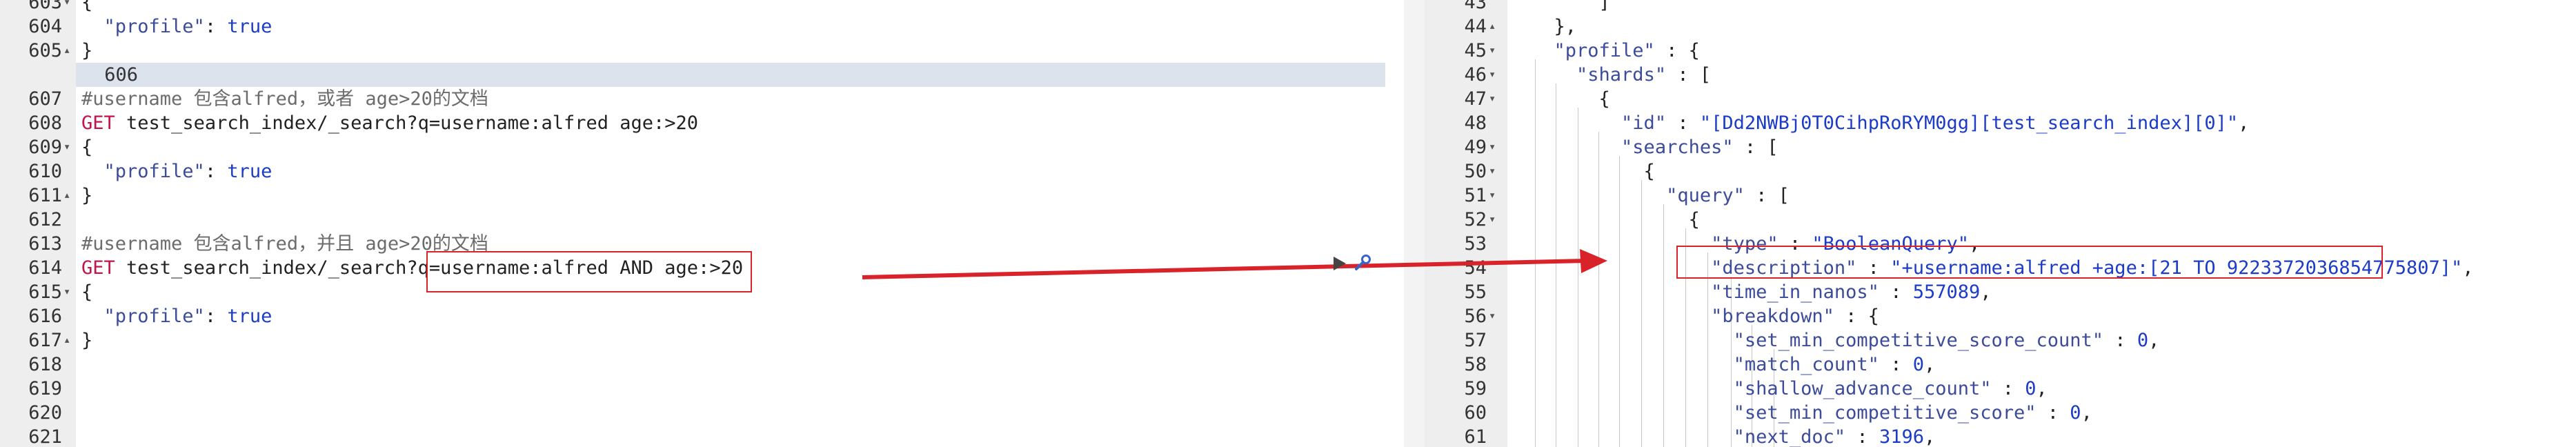  What do you see at coordinates (1234, 264) in the screenshot?
I see `annotation-arrow` at bounding box center [1234, 264].